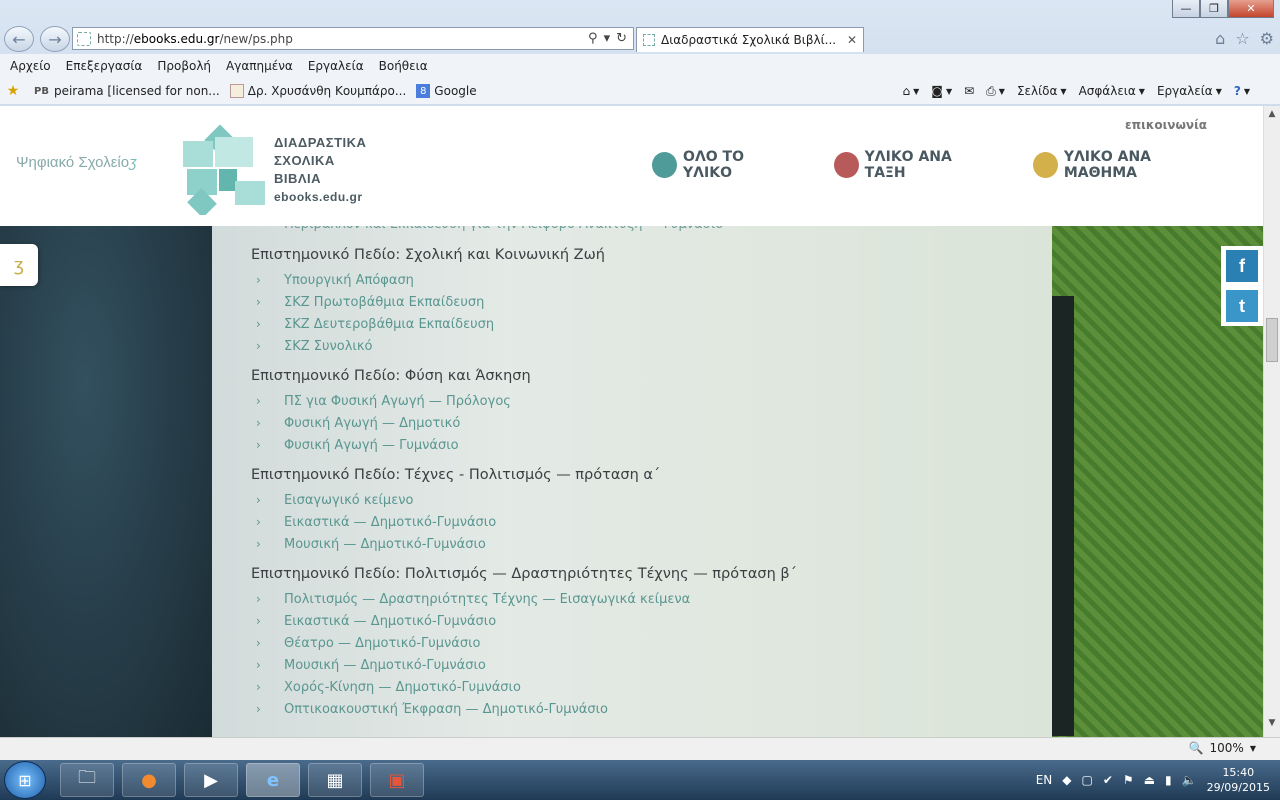 This screenshot has height=800, width=1280. What do you see at coordinates (1066, 780) in the screenshot?
I see `tray-app-icon: ◆` at bounding box center [1066, 780].